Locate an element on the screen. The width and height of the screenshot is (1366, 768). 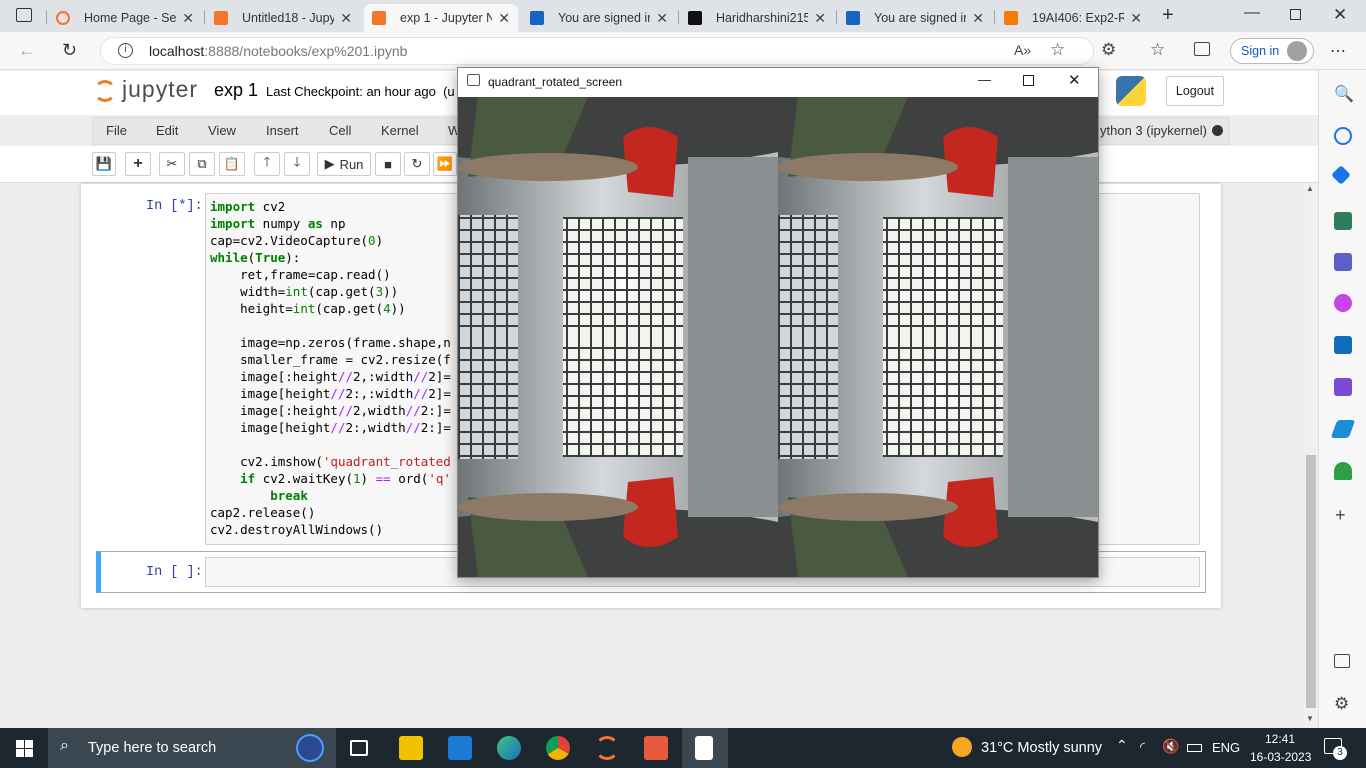
menu-insert: Insert is located at coordinates (282, 130).